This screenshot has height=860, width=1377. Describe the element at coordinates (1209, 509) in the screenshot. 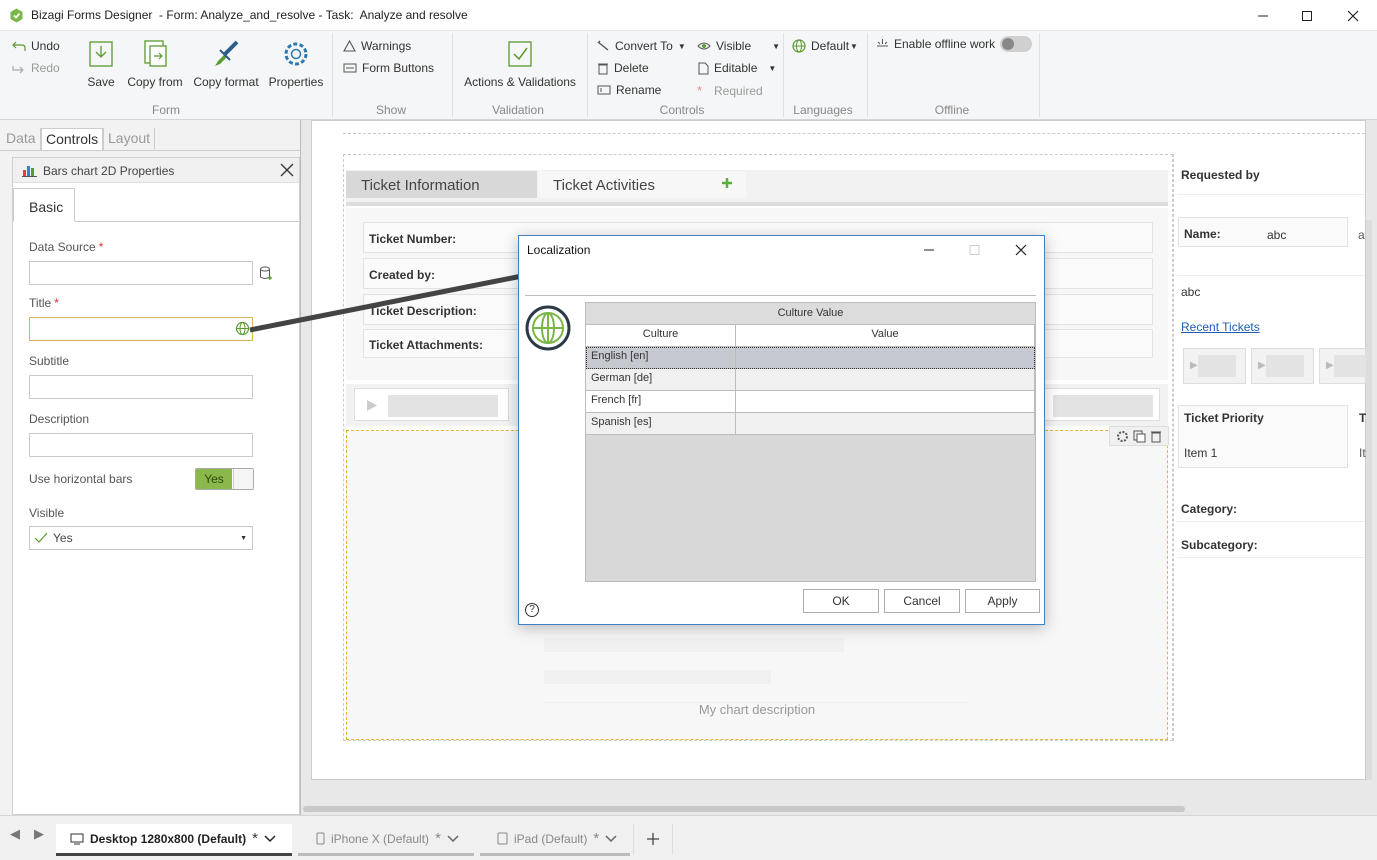

I see `category-label: Category:` at that location.